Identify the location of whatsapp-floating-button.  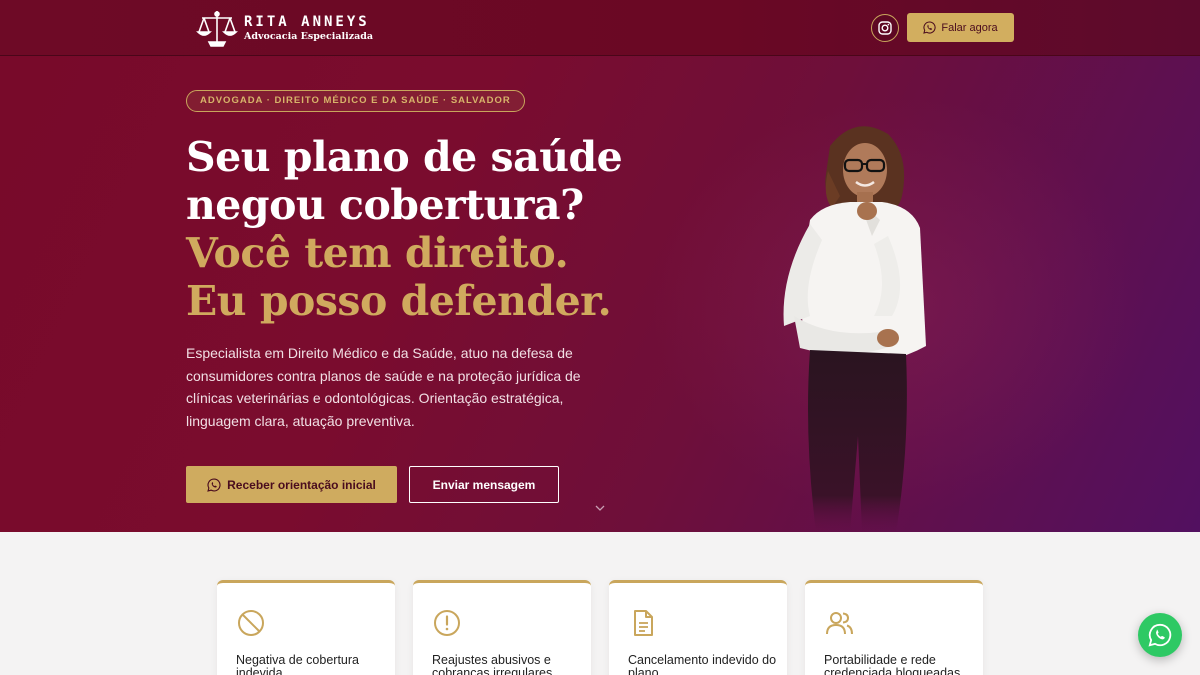
(1160, 635).